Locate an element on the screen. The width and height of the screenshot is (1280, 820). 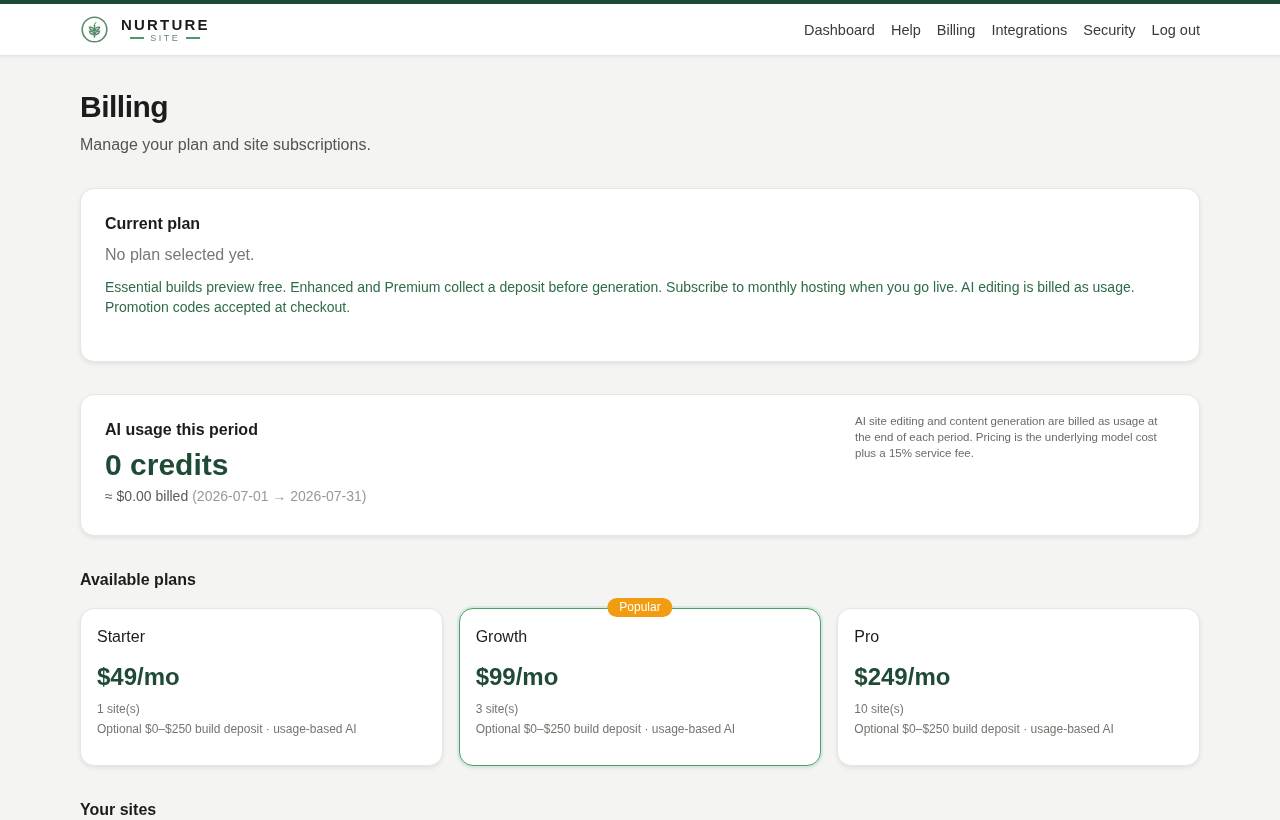
plan-sites: 1 site(s) is located at coordinates (119, 709).